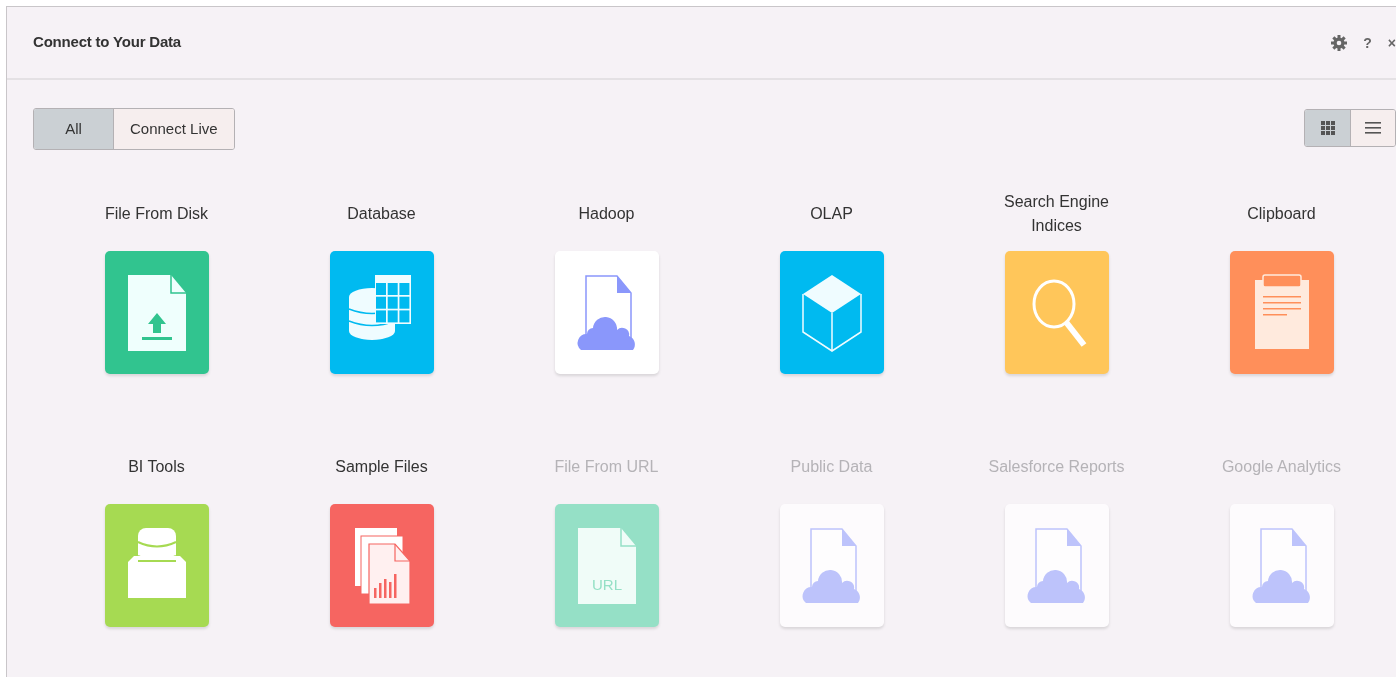 This screenshot has height=677, width=1396. Describe the element at coordinates (381, 214) in the screenshot. I see `source-label: Database` at that location.